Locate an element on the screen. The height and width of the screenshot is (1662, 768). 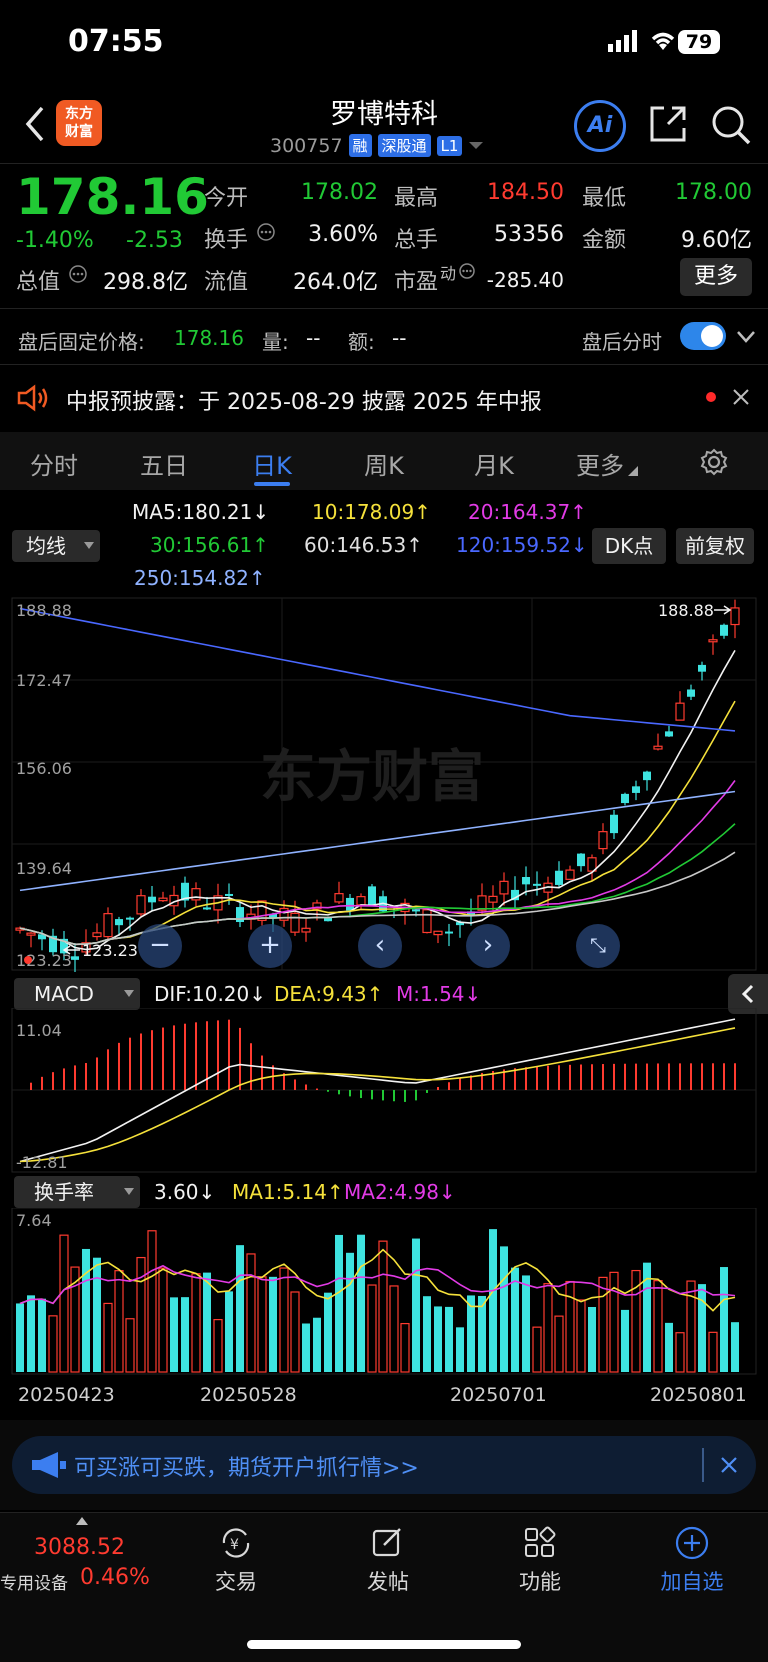
ma10-line is located at coordinates (377, 823).